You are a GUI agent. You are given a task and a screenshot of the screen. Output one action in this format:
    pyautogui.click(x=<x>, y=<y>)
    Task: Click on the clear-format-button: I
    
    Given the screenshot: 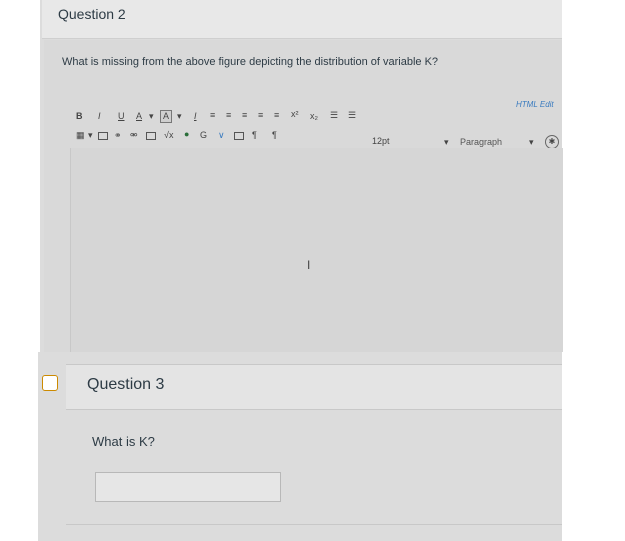 What is the action you would take?
    pyautogui.click(x=195, y=116)
    